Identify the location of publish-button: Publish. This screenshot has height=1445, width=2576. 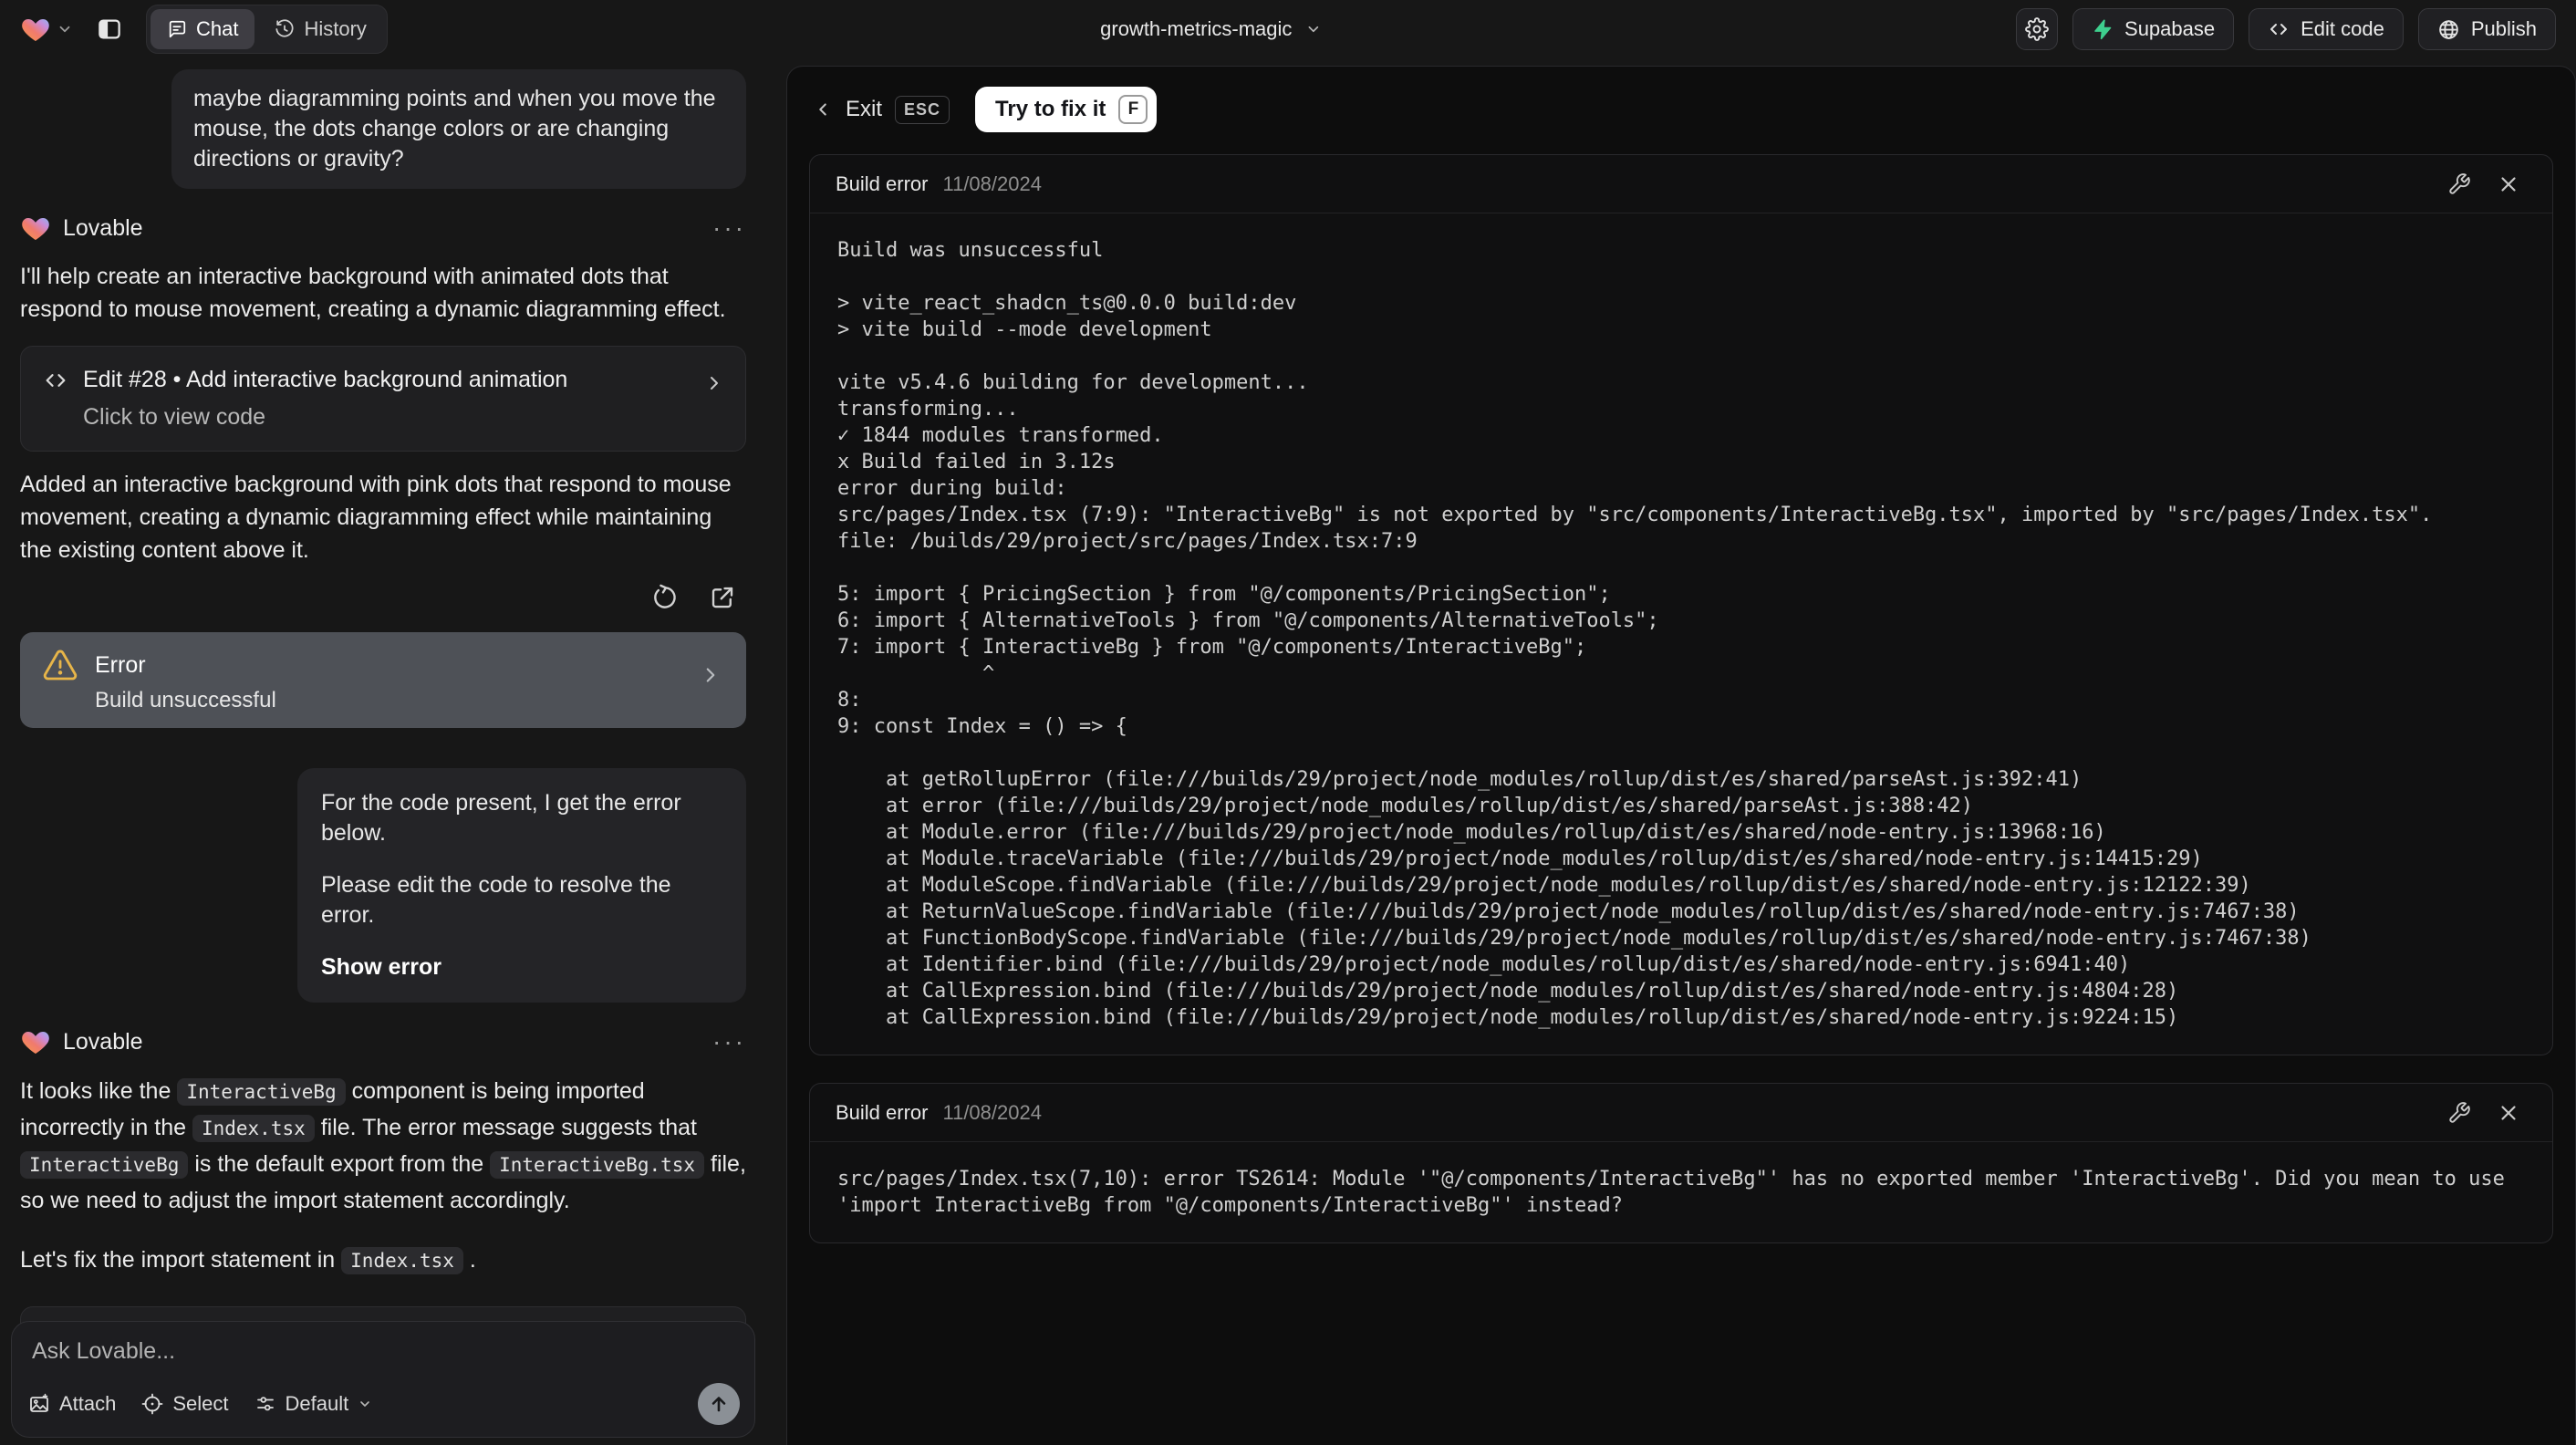
(2486, 29).